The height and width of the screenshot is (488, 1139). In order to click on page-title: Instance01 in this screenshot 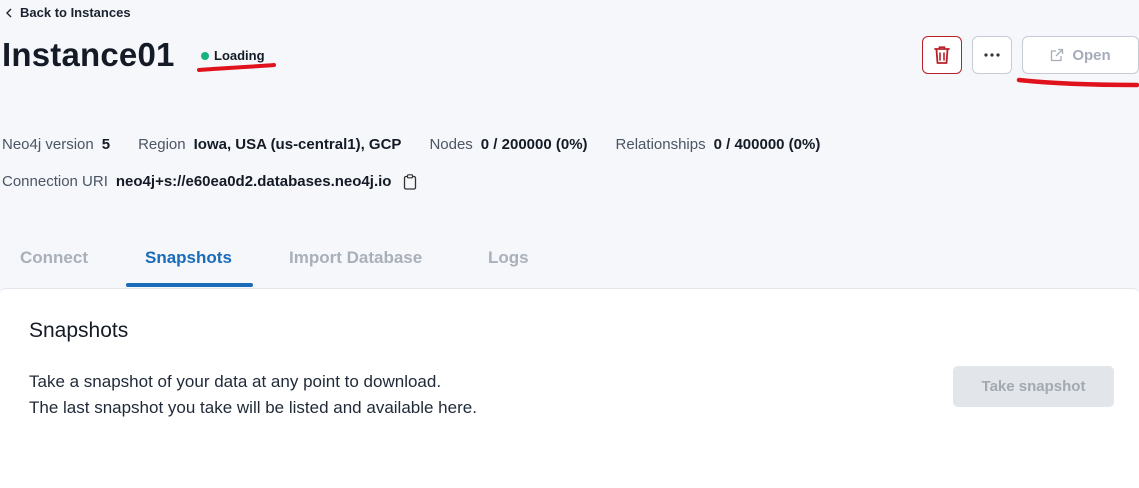, I will do `click(88, 54)`.